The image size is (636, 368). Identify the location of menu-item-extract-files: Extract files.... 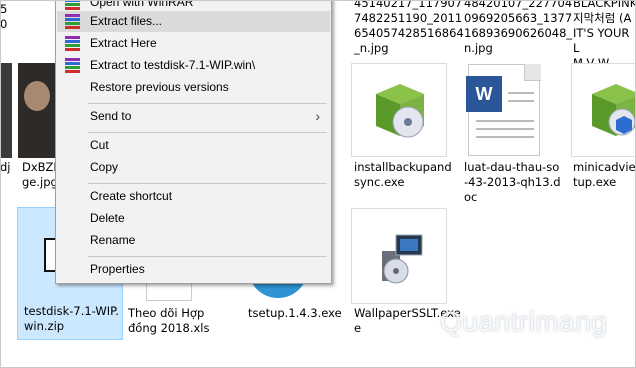
(193, 21).